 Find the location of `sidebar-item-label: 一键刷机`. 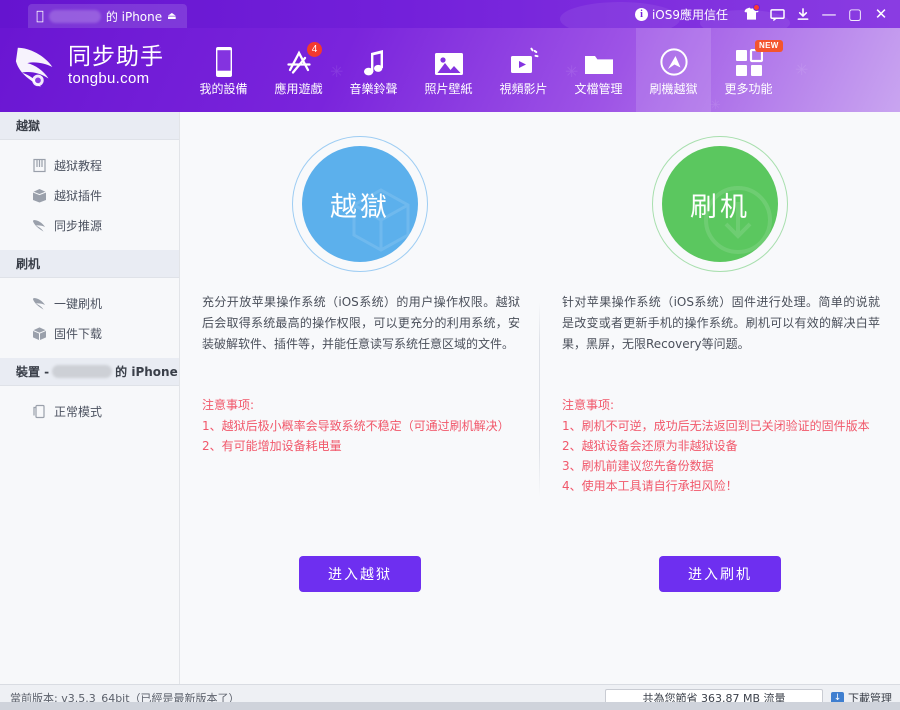

sidebar-item-label: 一键刷机 is located at coordinates (78, 303).